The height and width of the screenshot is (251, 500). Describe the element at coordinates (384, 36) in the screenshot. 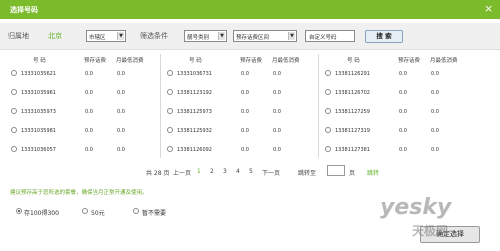

I see `search-button: 搜 索` at that location.